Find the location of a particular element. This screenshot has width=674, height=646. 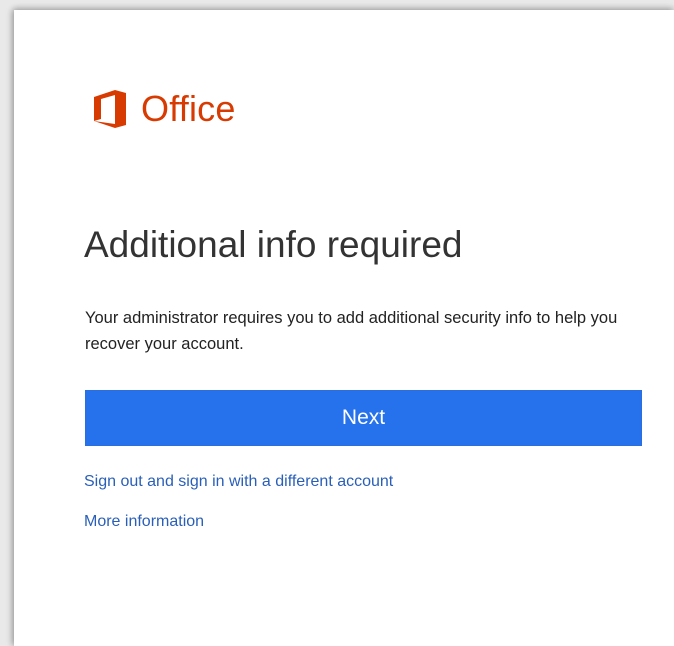

page-title: Additional info required is located at coordinates (273, 244).